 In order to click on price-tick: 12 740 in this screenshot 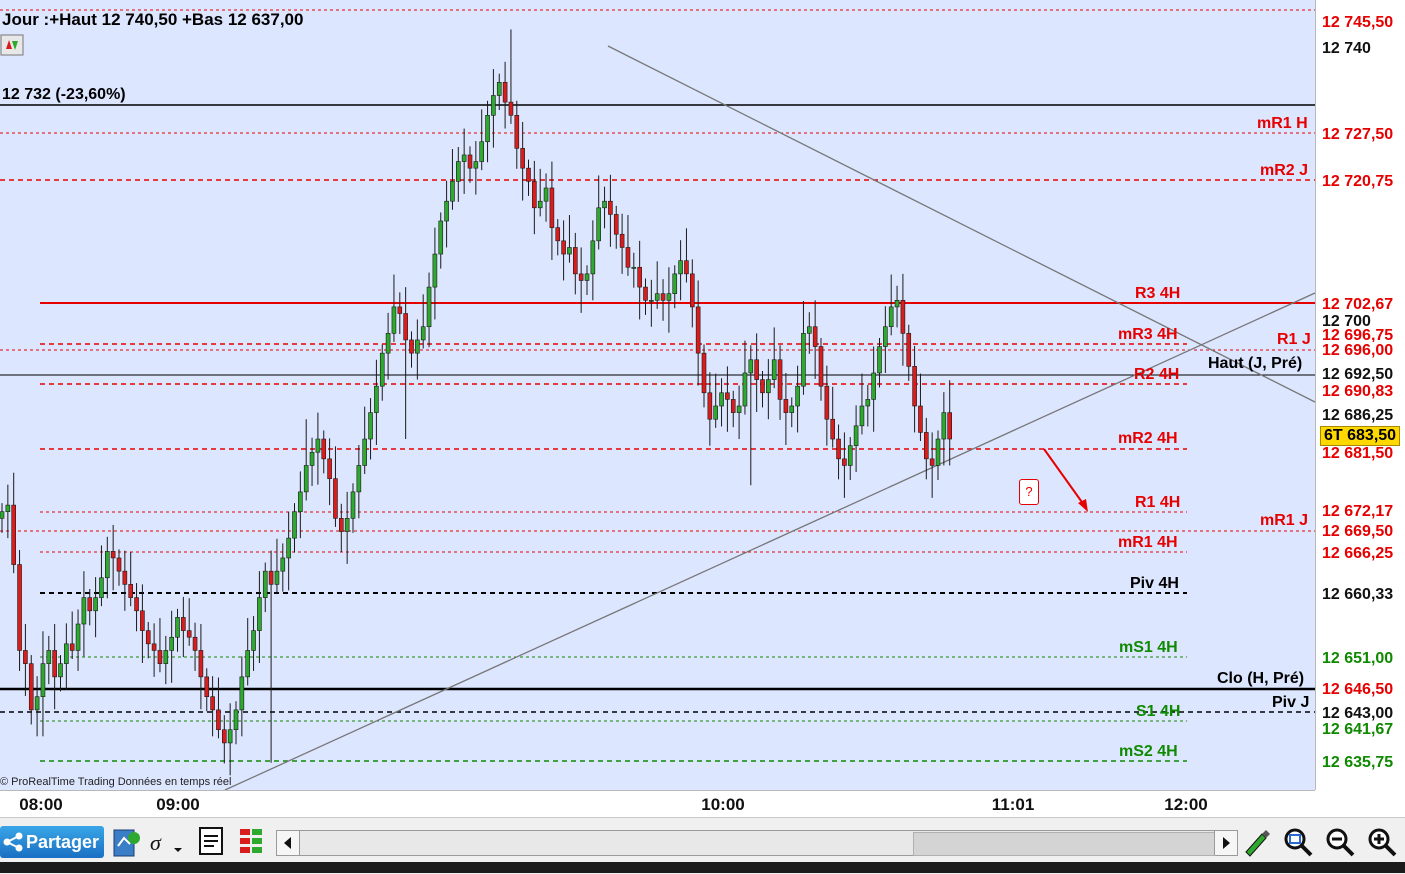, I will do `click(1346, 48)`.